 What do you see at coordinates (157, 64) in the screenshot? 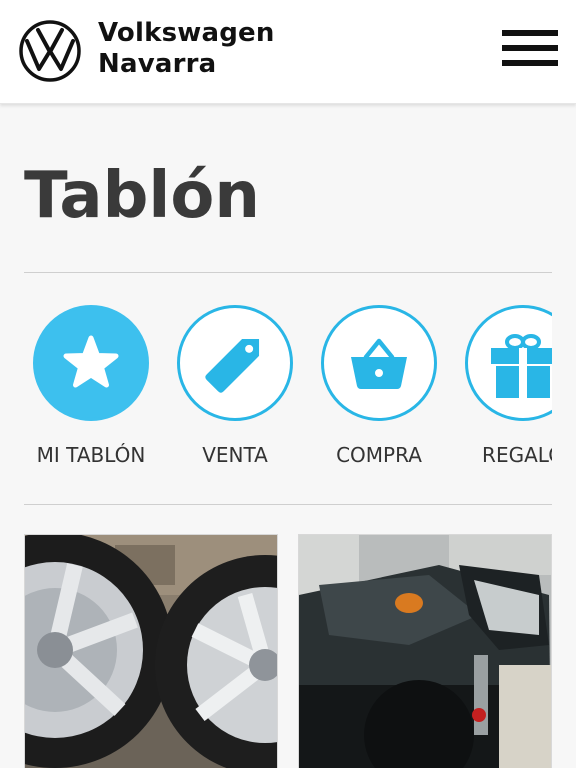
I see `brand-line-2: Navarra` at bounding box center [157, 64].